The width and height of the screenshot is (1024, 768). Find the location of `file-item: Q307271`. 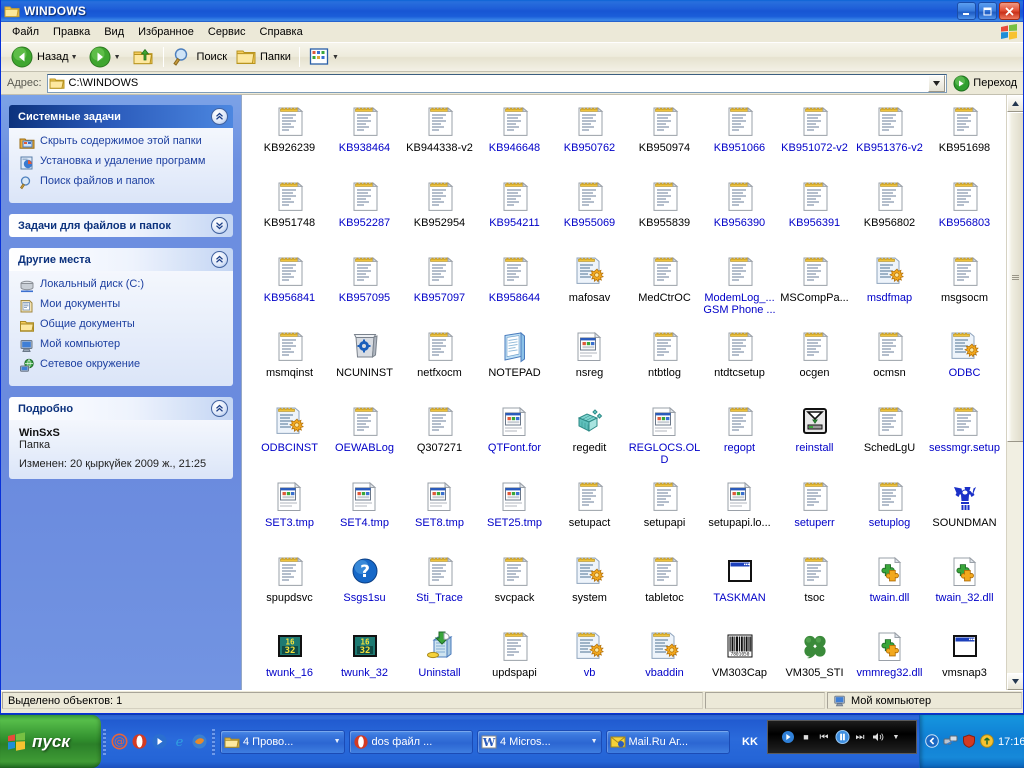

file-item: Q307271 is located at coordinates (439, 438).